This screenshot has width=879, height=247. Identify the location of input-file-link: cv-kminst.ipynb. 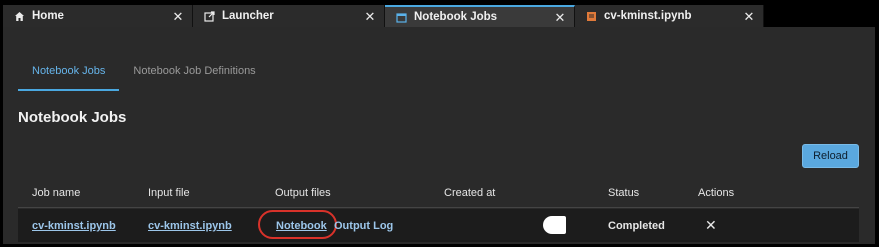
(190, 226).